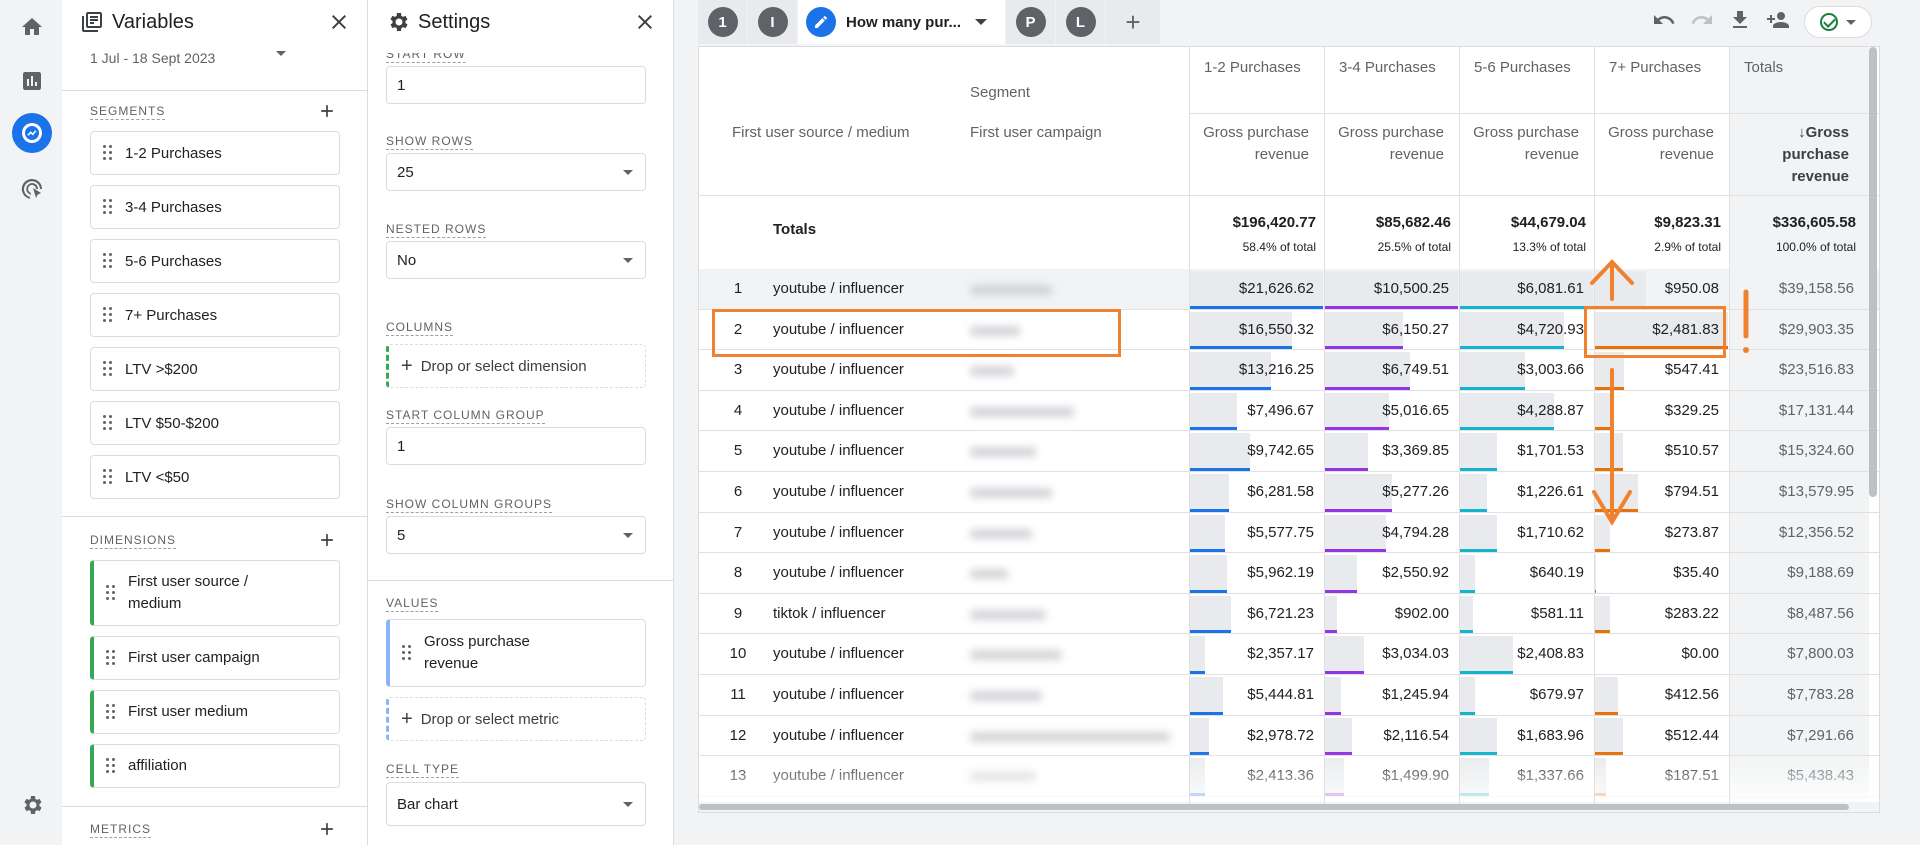 This screenshot has width=1920, height=845. What do you see at coordinates (1746, 350) in the screenshot?
I see `exclamation-dot` at bounding box center [1746, 350].